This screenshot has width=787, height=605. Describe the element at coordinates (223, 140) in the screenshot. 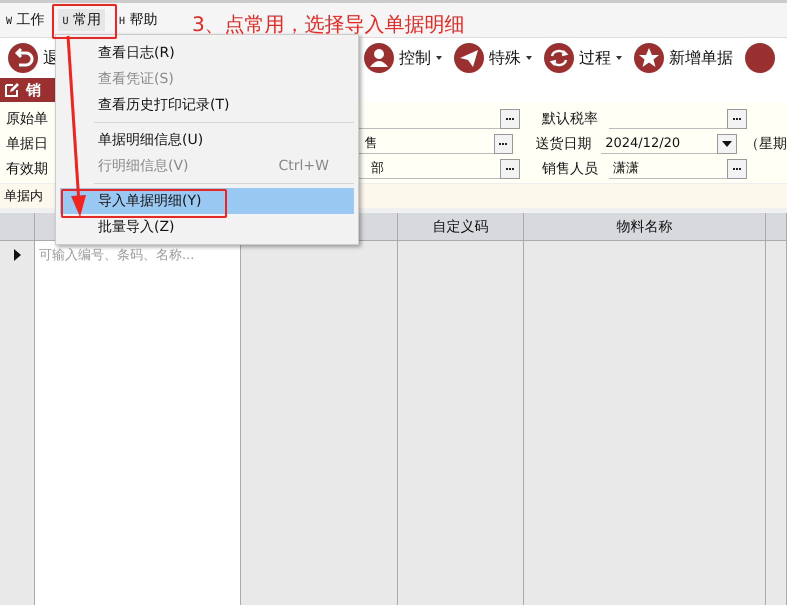

I see `menu-item: 单据明细信息(U)` at that location.